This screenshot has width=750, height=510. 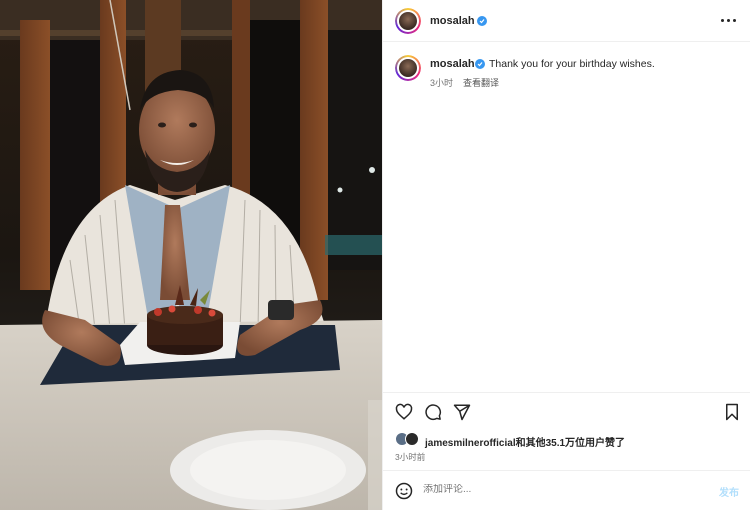 I want to click on comment-bar: 发布, so click(x=566, y=490).